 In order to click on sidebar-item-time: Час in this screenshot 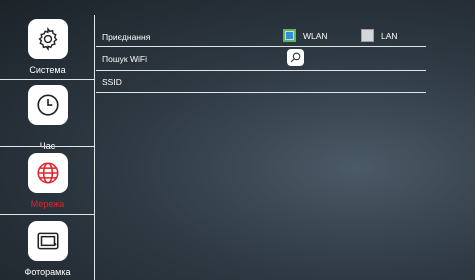, I will do `click(47, 118)`.